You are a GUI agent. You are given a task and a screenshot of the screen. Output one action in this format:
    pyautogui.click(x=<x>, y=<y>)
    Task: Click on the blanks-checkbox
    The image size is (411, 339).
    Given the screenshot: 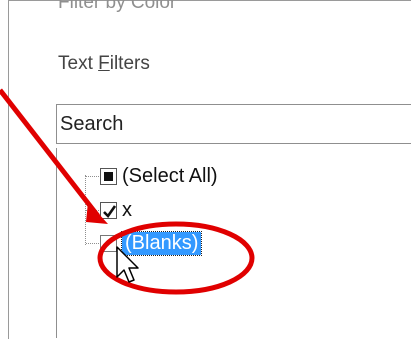 What is the action you would take?
    pyautogui.click(x=108, y=243)
    